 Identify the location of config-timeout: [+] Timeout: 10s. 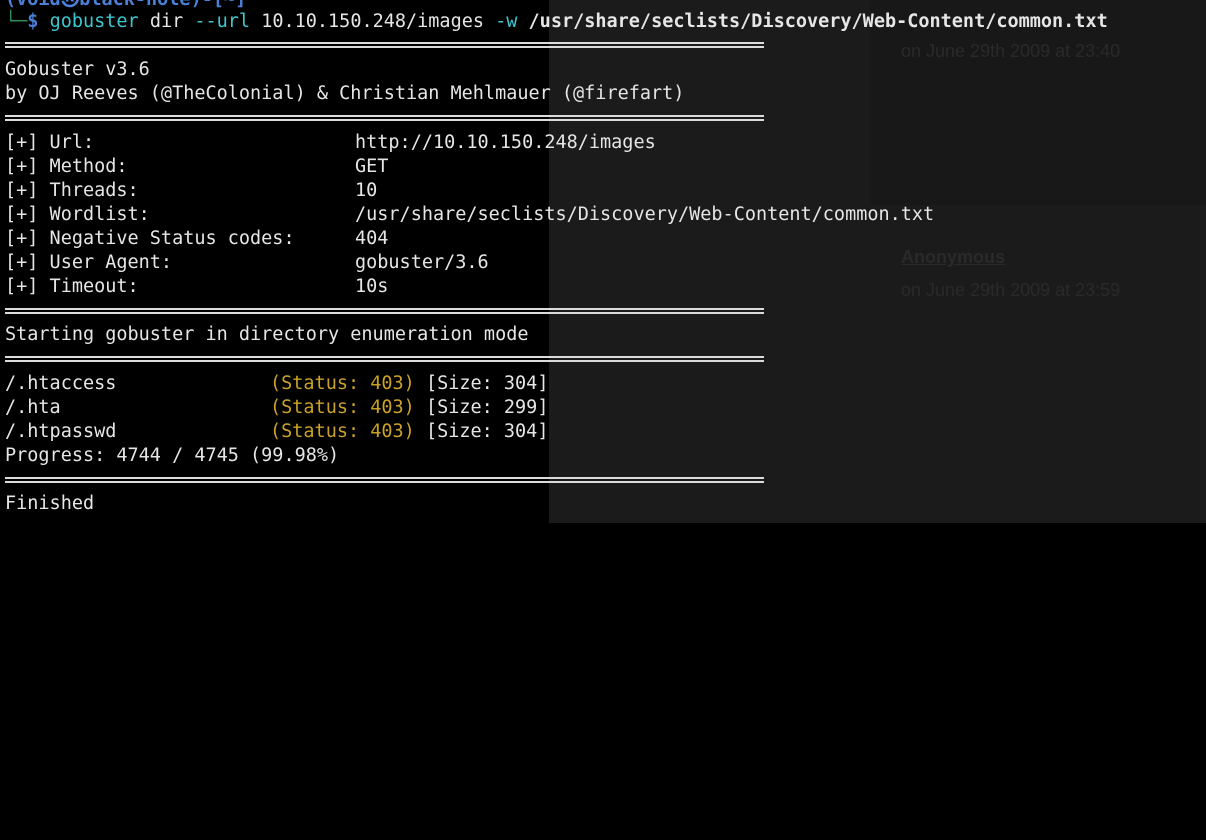
(197, 286).